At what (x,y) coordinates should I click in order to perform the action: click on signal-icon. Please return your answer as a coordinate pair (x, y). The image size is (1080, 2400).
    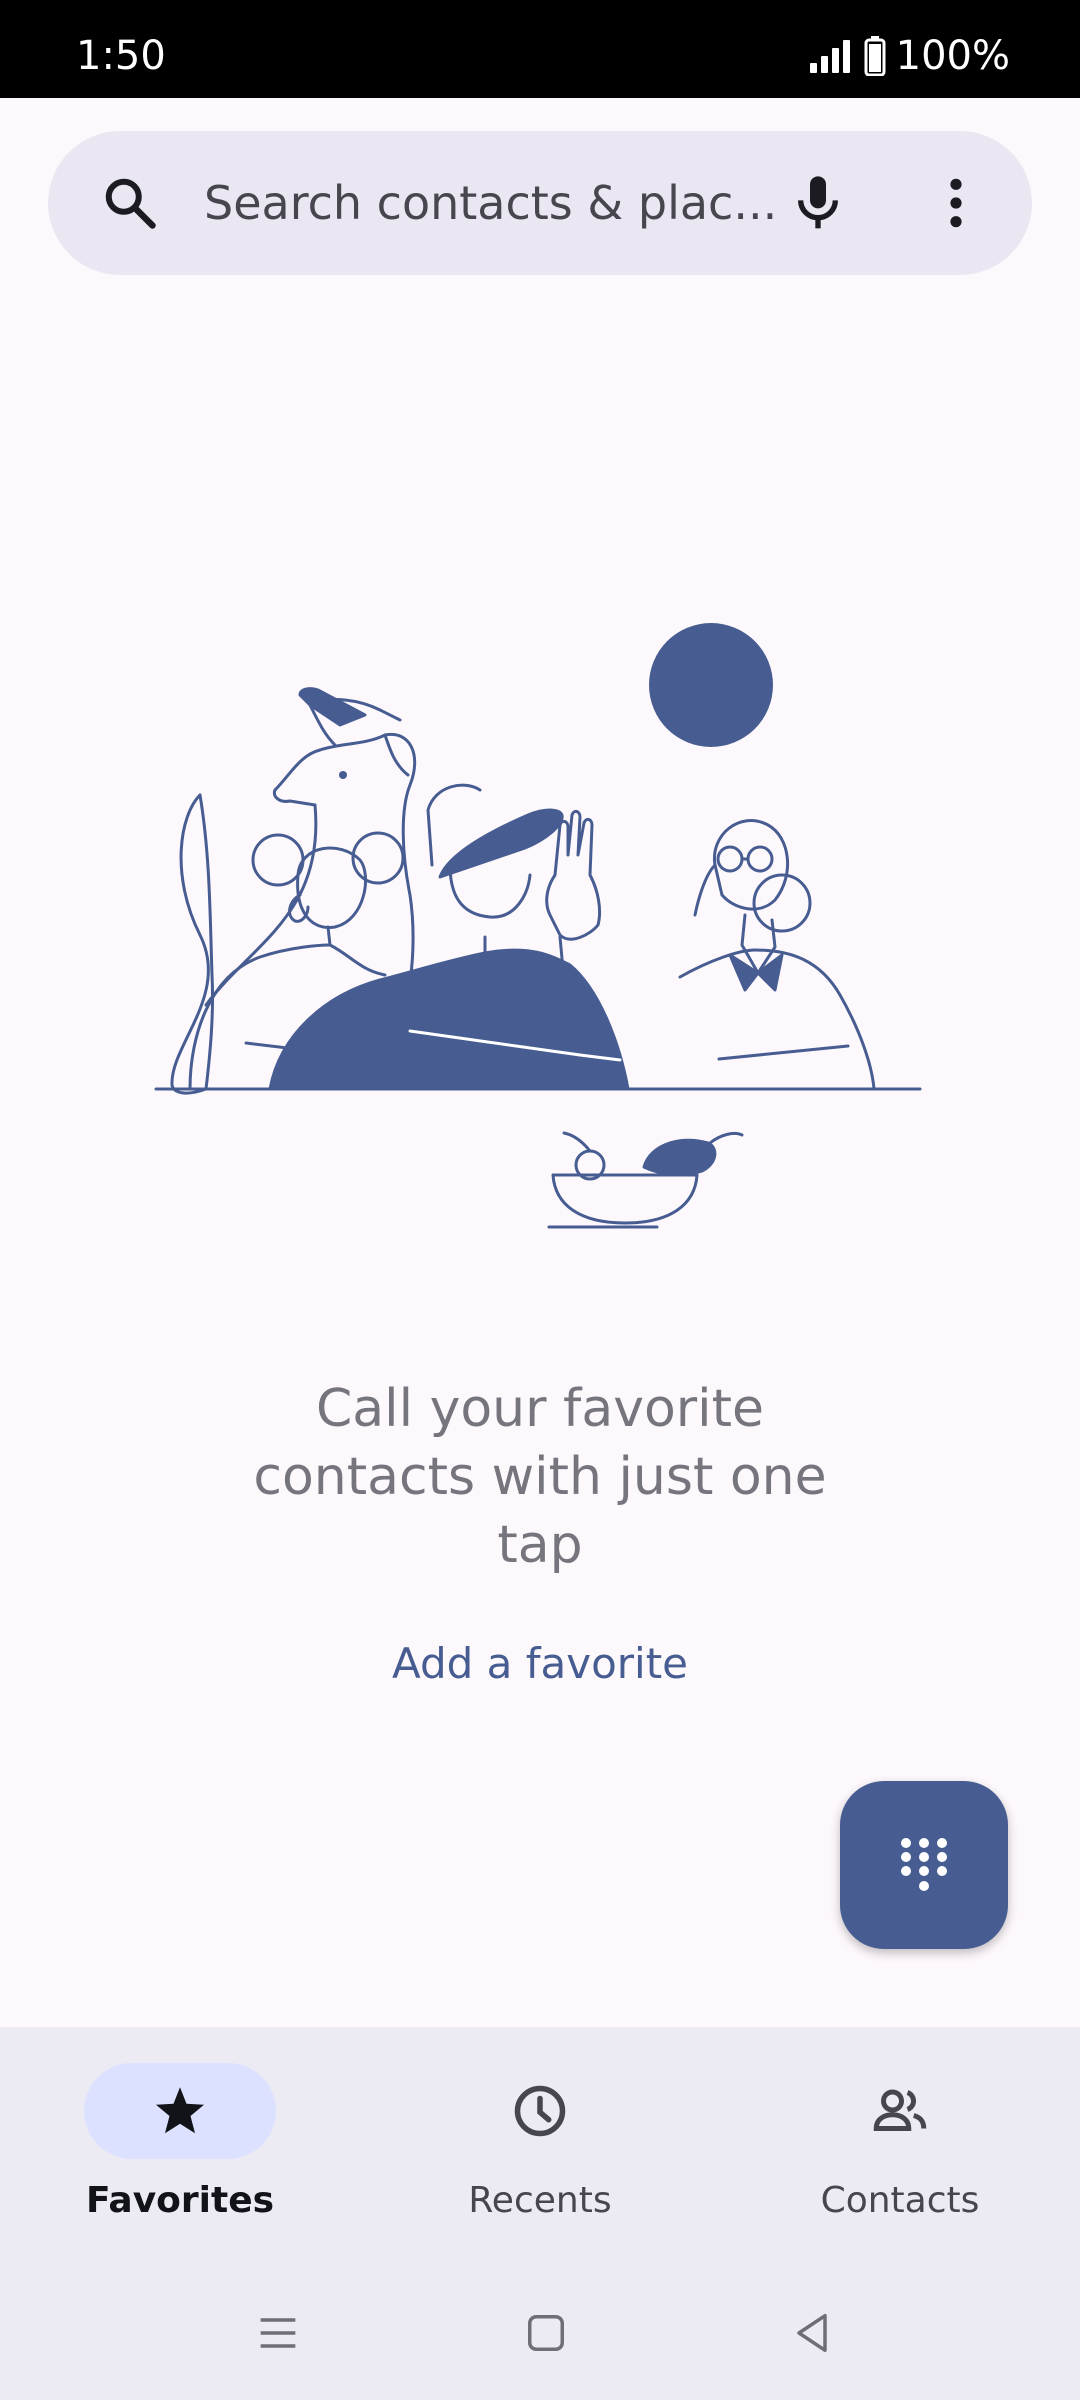
    Looking at the image, I should click on (829, 56).